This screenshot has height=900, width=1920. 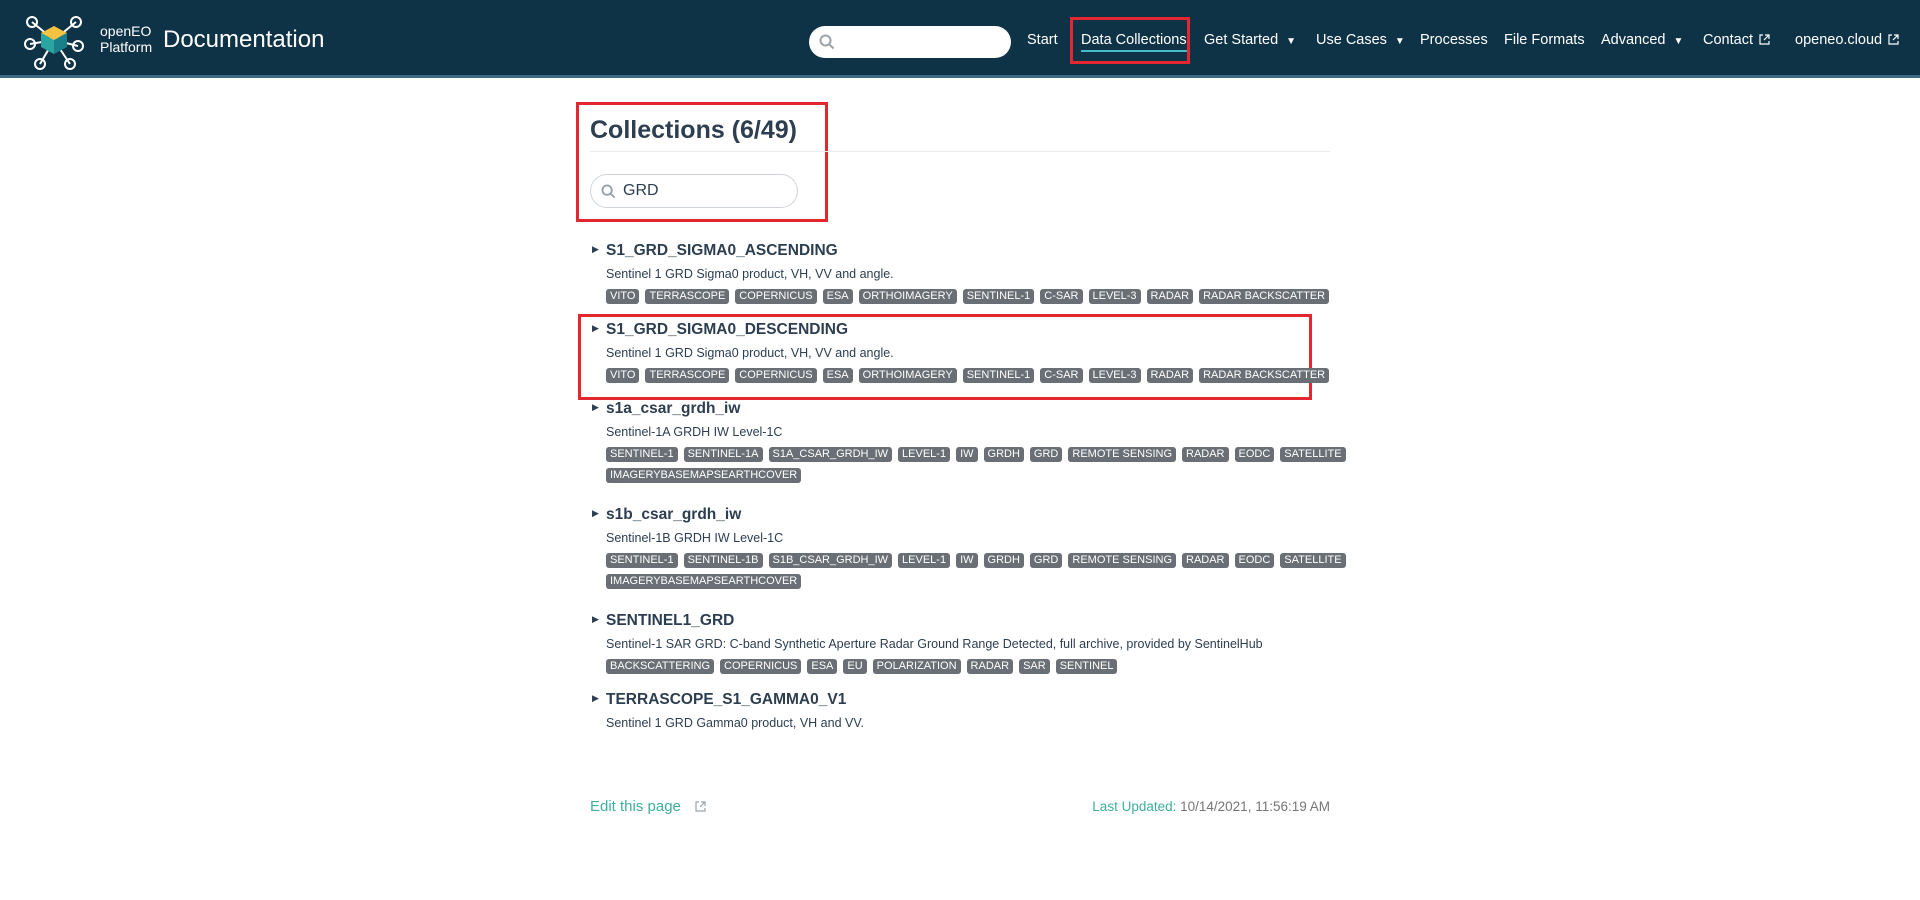 What do you see at coordinates (1134, 806) in the screenshot?
I see `last-updated-label: Last Updated:` at bounding box center [1134, 806].